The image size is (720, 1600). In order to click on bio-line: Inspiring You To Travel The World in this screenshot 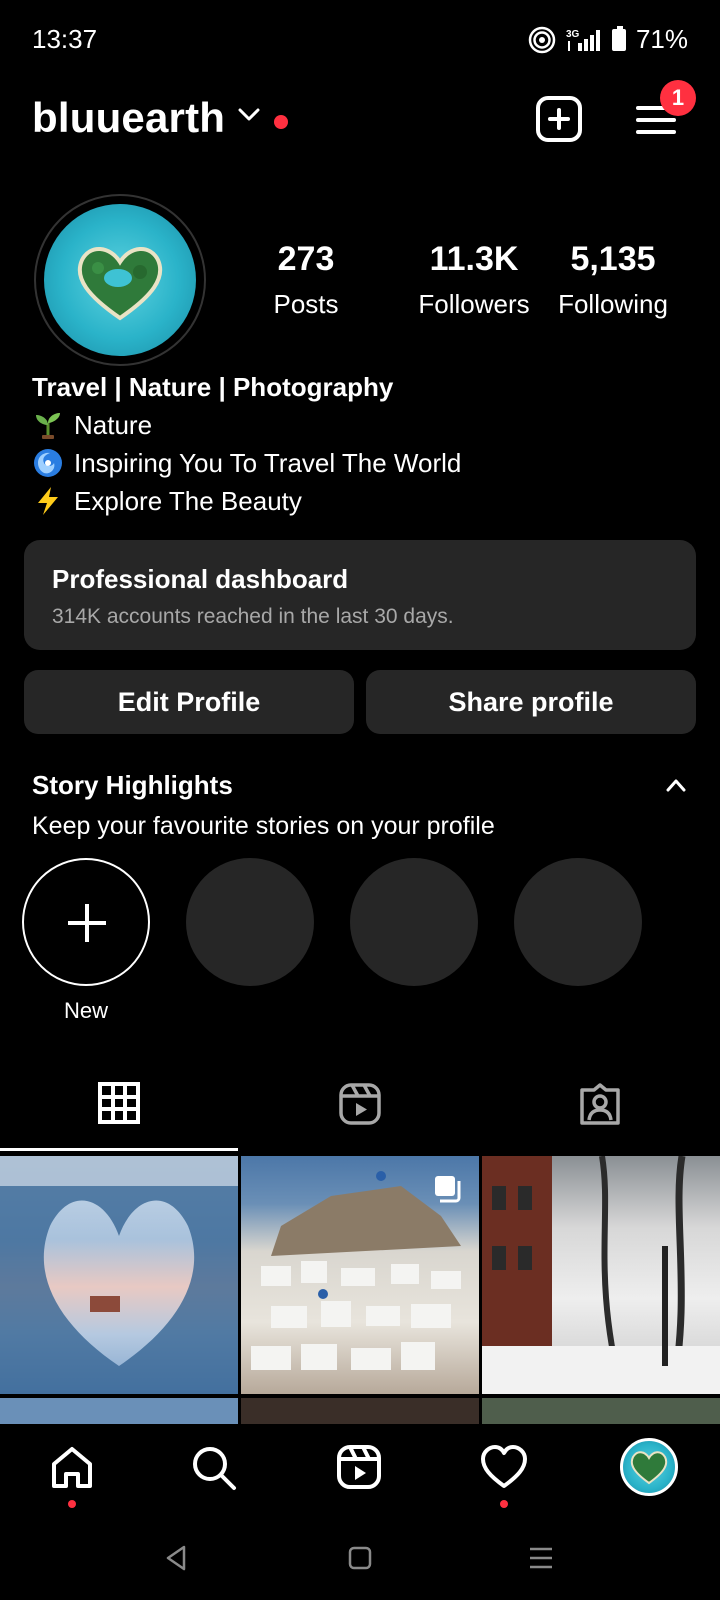, I will do `click(246, 463)`.